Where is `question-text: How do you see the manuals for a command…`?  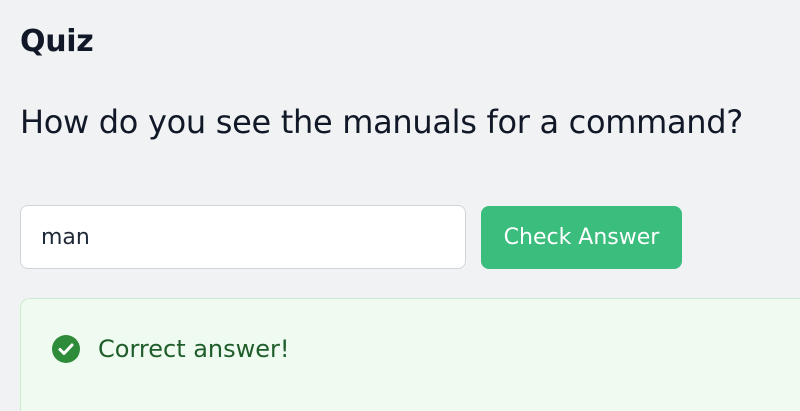
question-text: How do you see the manuals for a command… is located at coordinates (381, 122).